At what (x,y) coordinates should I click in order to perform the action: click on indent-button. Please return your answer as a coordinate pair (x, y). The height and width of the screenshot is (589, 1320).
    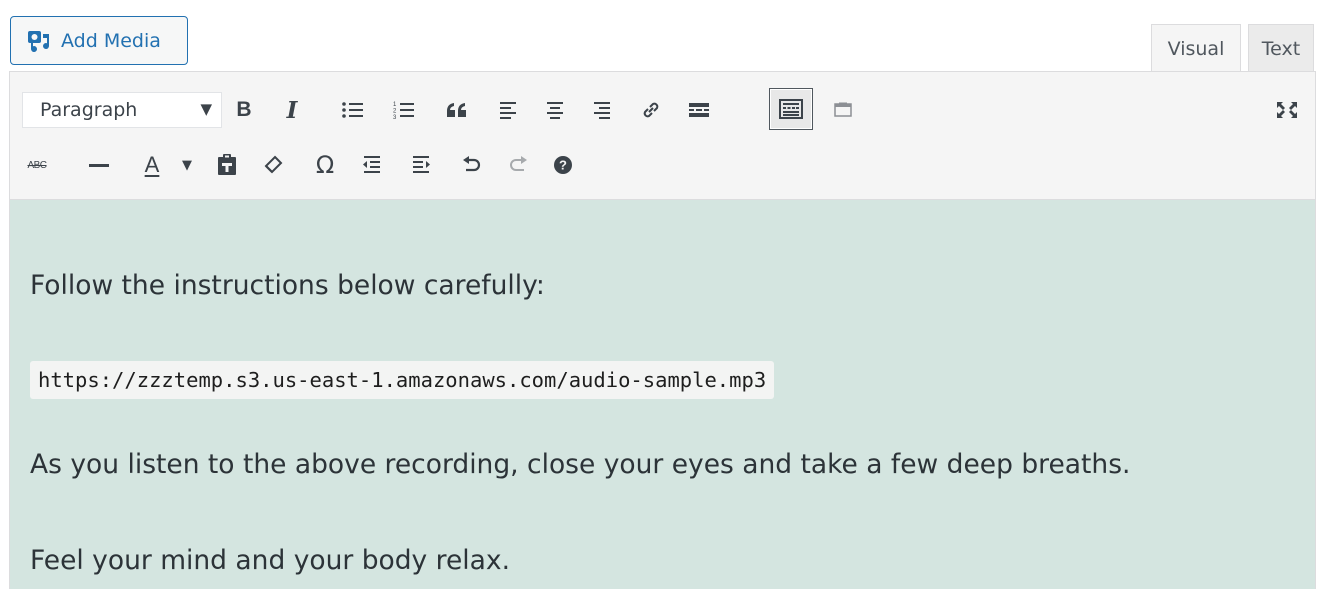
    Looking at the image, I should click on (421, 165).